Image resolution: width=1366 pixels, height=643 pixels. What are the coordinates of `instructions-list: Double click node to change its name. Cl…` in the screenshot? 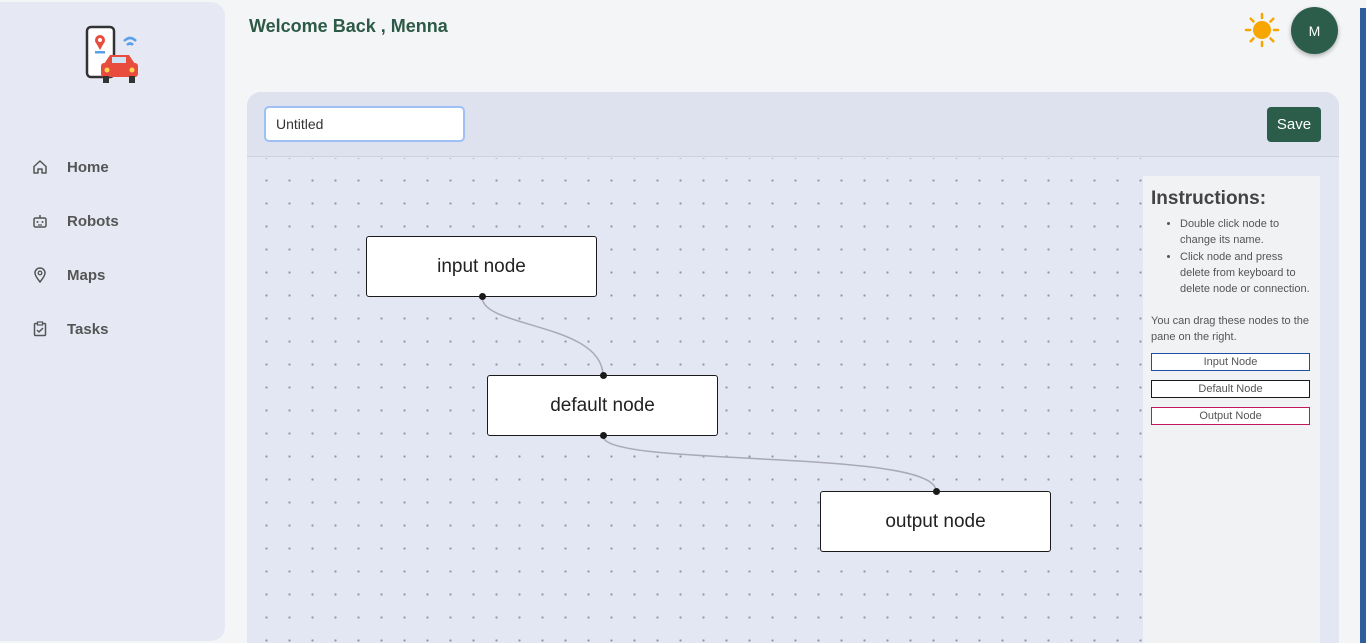 It's located at (1246, 256).